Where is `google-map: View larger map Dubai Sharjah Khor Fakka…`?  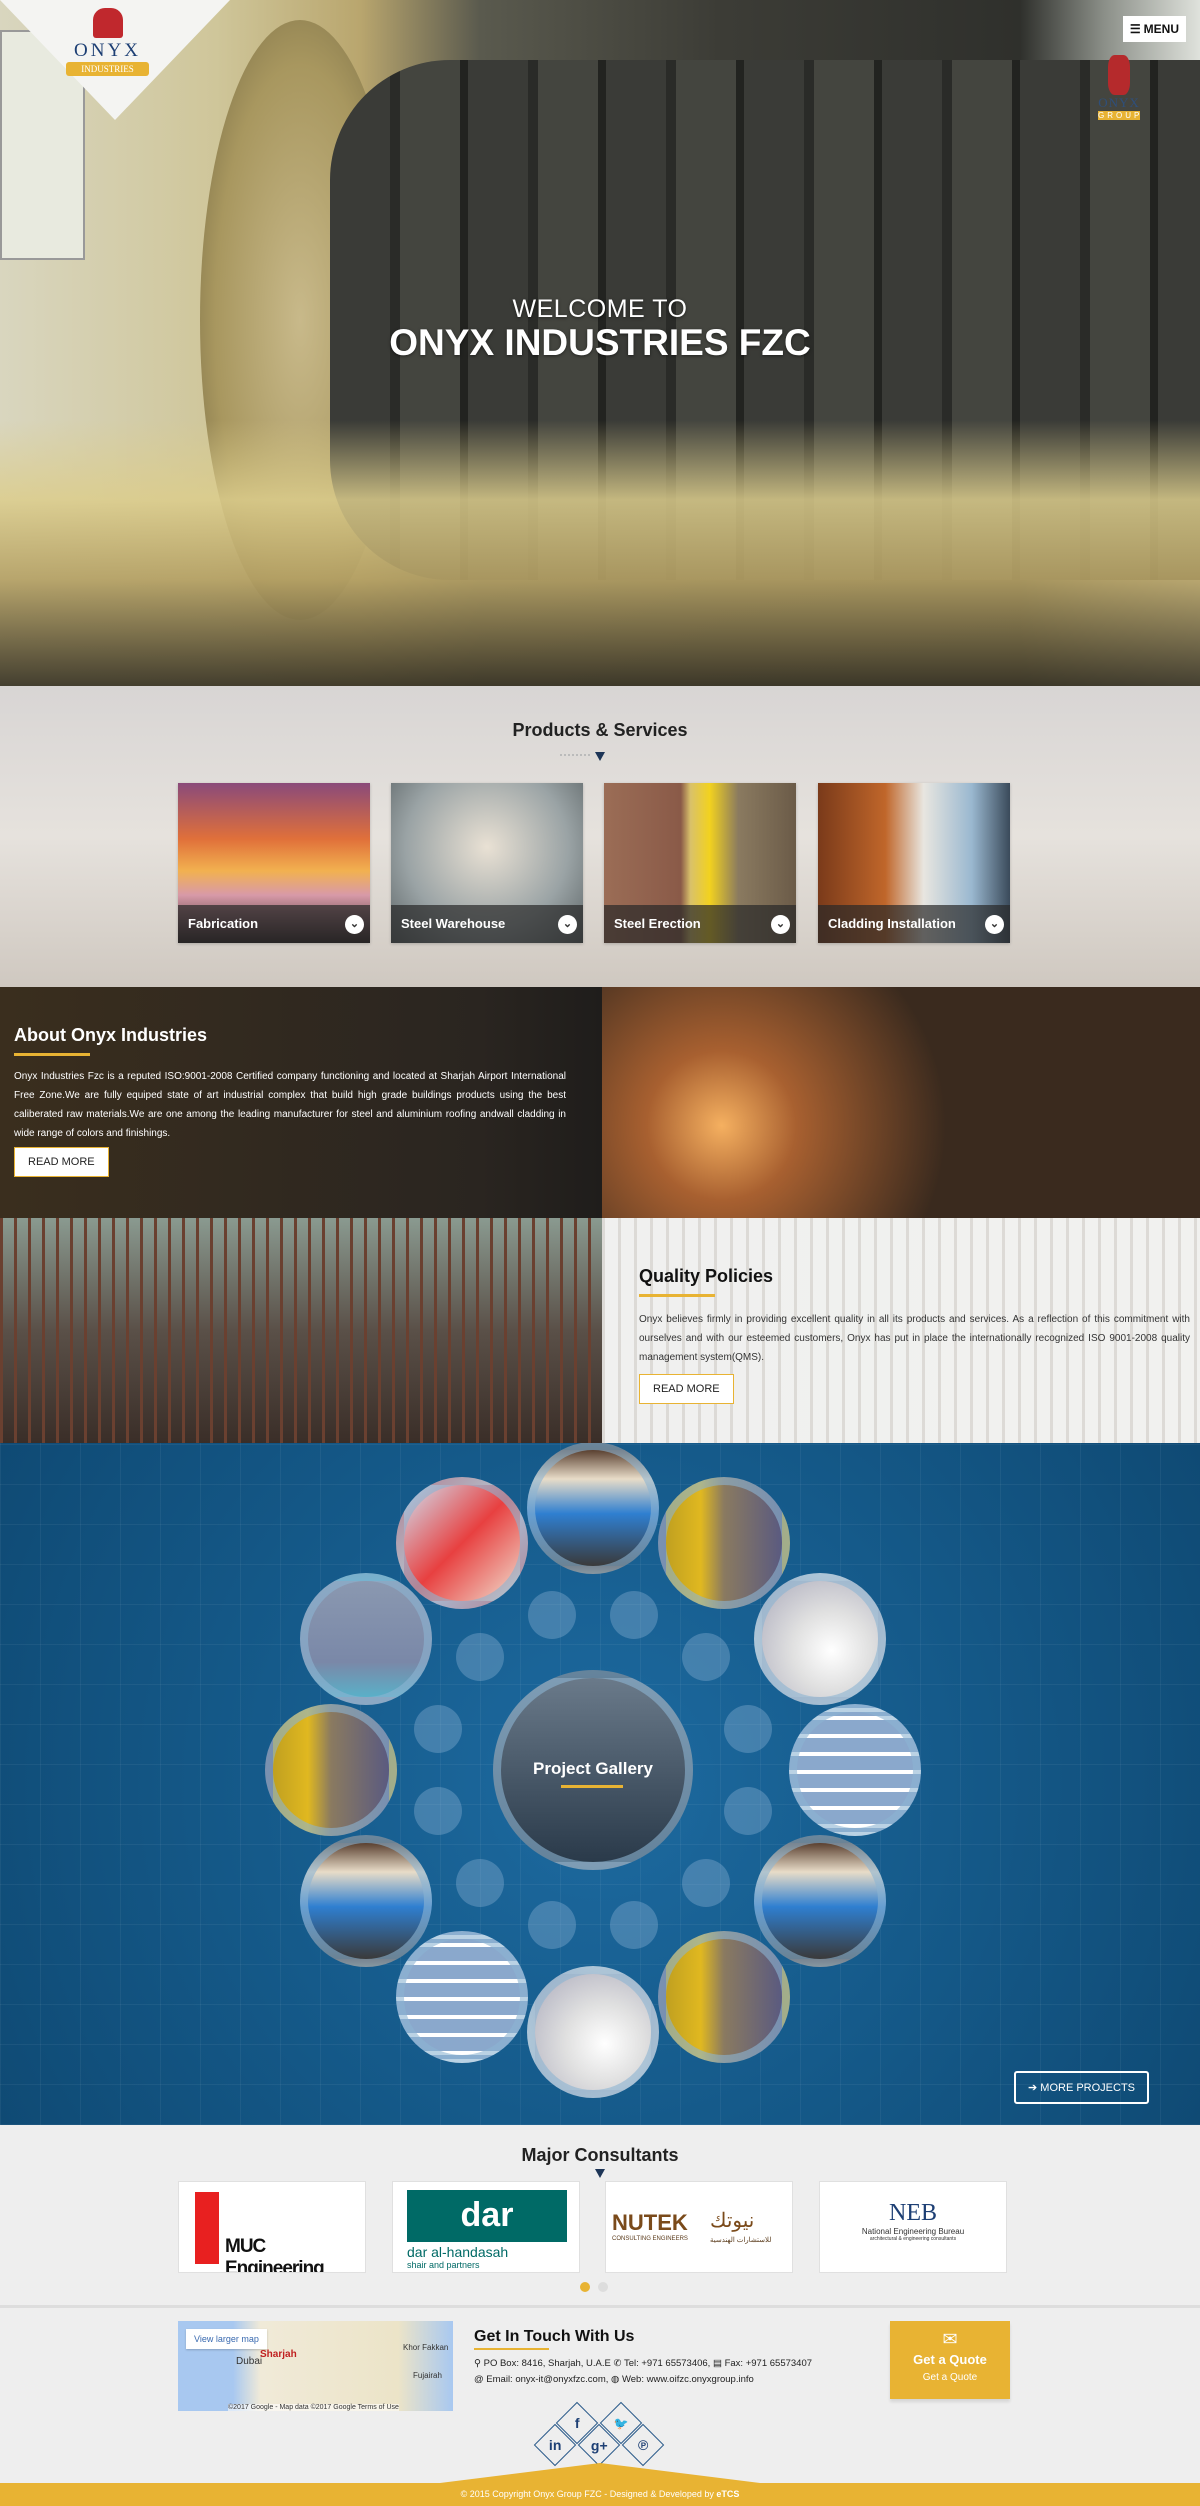 google-map: View larger map Dubai Sharjah Khor Fakka… is located at coordinates (315, 2366).